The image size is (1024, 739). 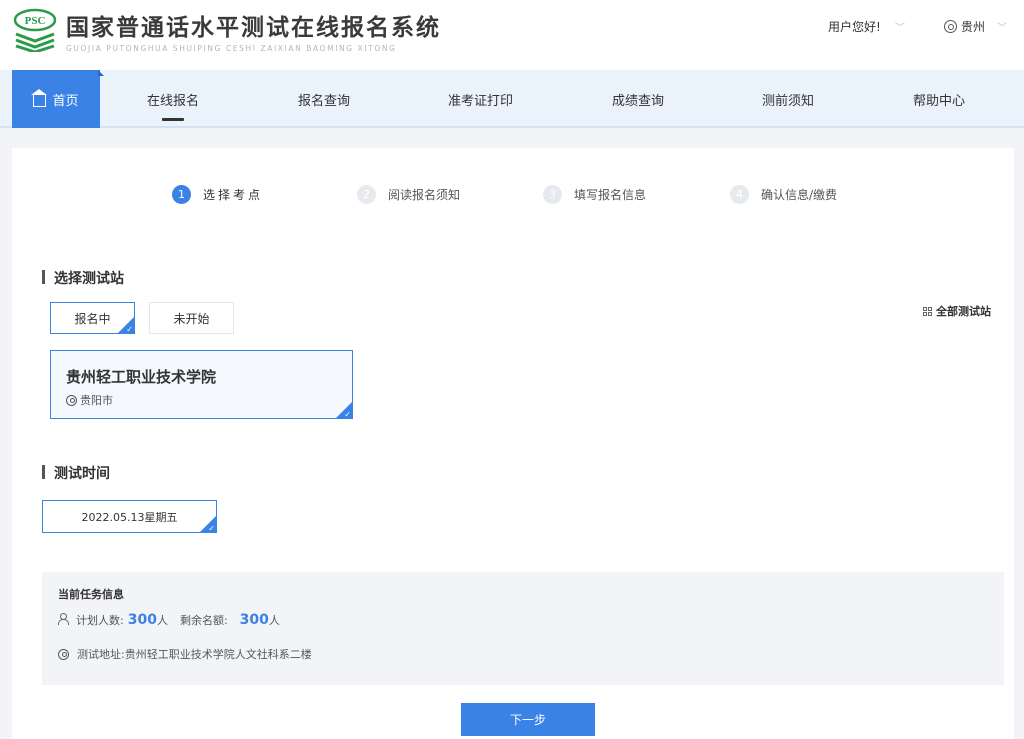 What do you see at coordinates (35, 30) in the screenshot?
I see `psc-logo: PSC` at bounding box center [35, 30].